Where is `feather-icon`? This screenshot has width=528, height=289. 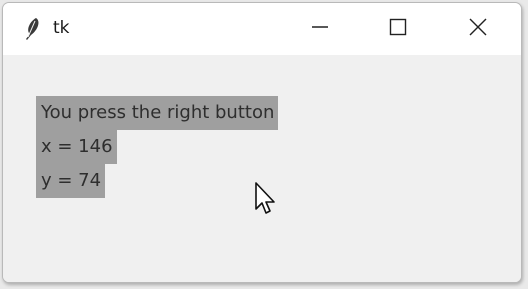 feather-icon is located at coordinates (32, 30).